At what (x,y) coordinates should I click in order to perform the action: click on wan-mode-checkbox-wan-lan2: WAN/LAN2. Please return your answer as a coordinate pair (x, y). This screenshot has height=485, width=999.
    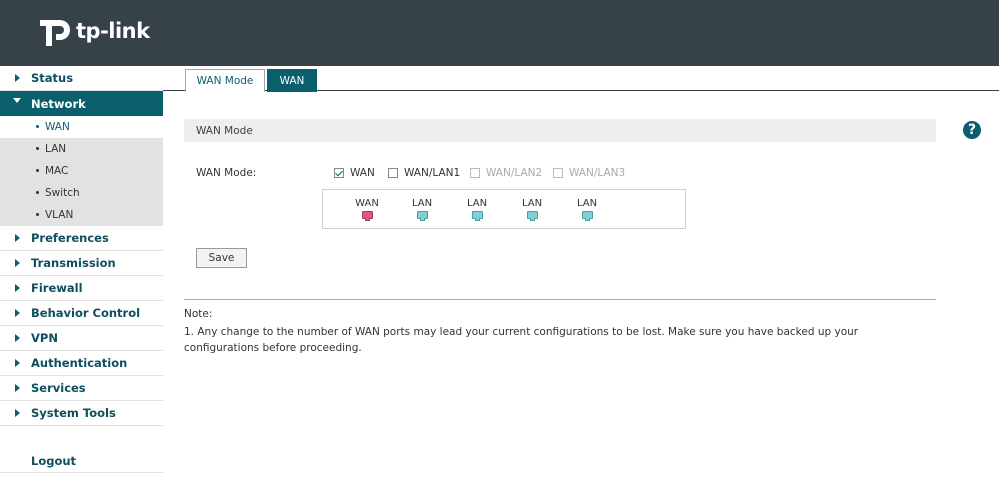
    Looking at the image, I should click on (506, 173).